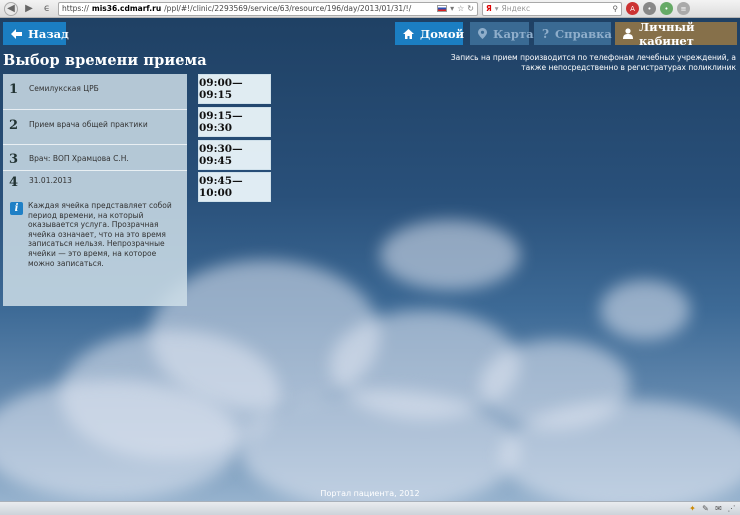 Image resolution: width=740 pixels, height=515 pixels. I want to click on arrow-left-icon, so click(16, 33).